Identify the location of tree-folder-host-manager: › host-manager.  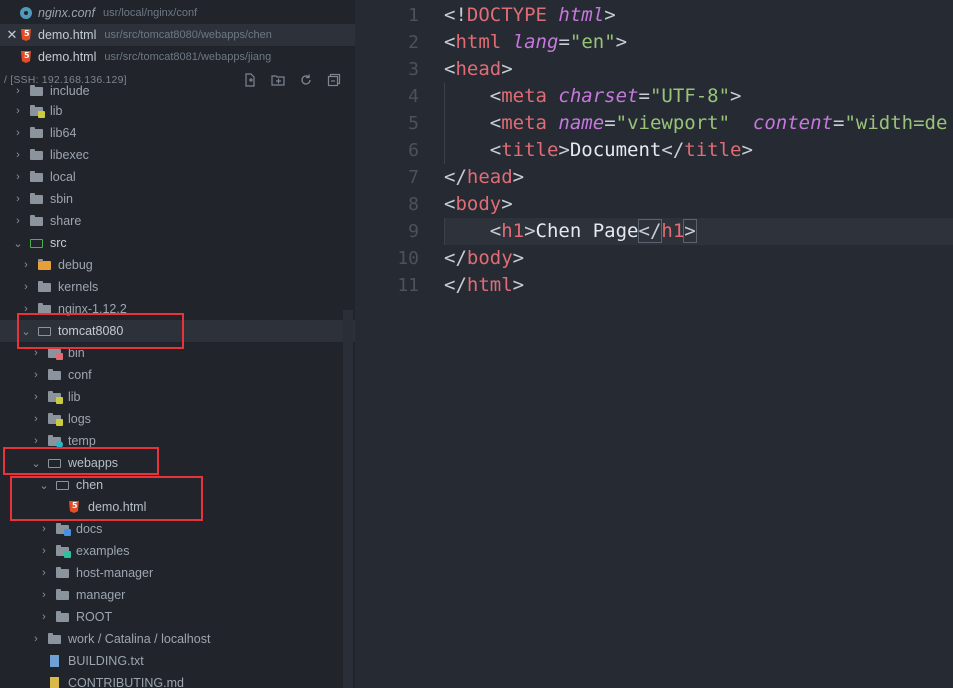
(177, 573).